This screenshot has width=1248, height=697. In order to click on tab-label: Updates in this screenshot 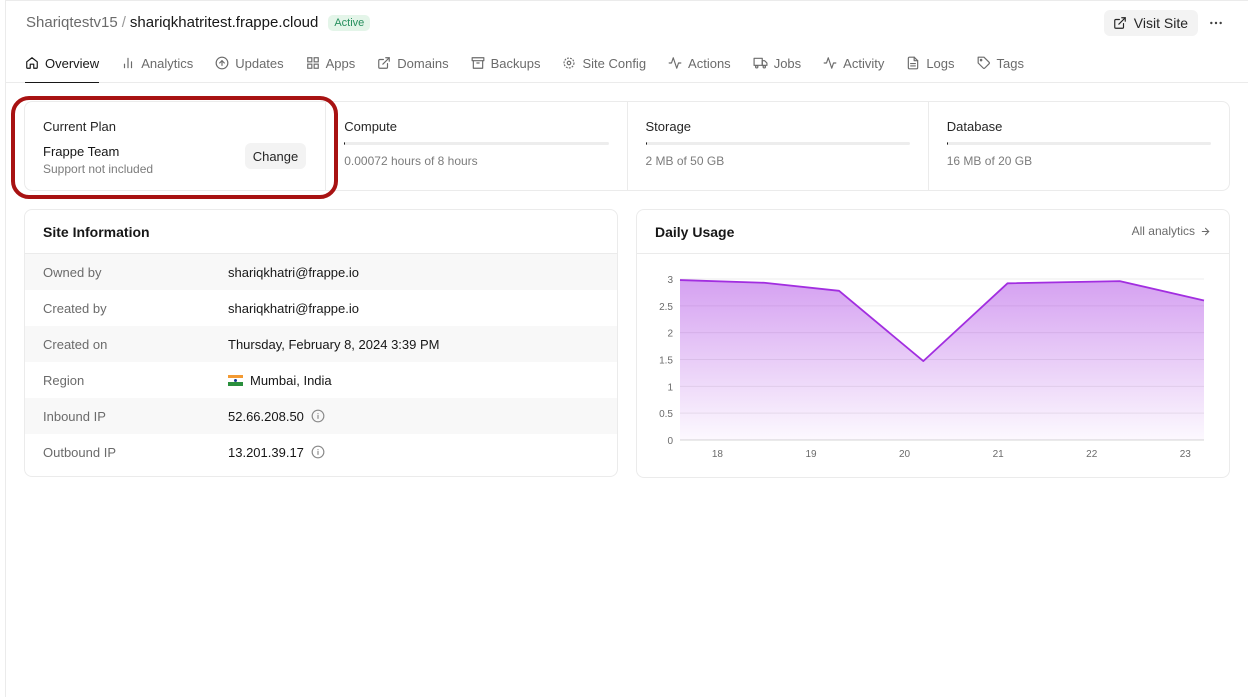, I will do `click(259, 63)`.